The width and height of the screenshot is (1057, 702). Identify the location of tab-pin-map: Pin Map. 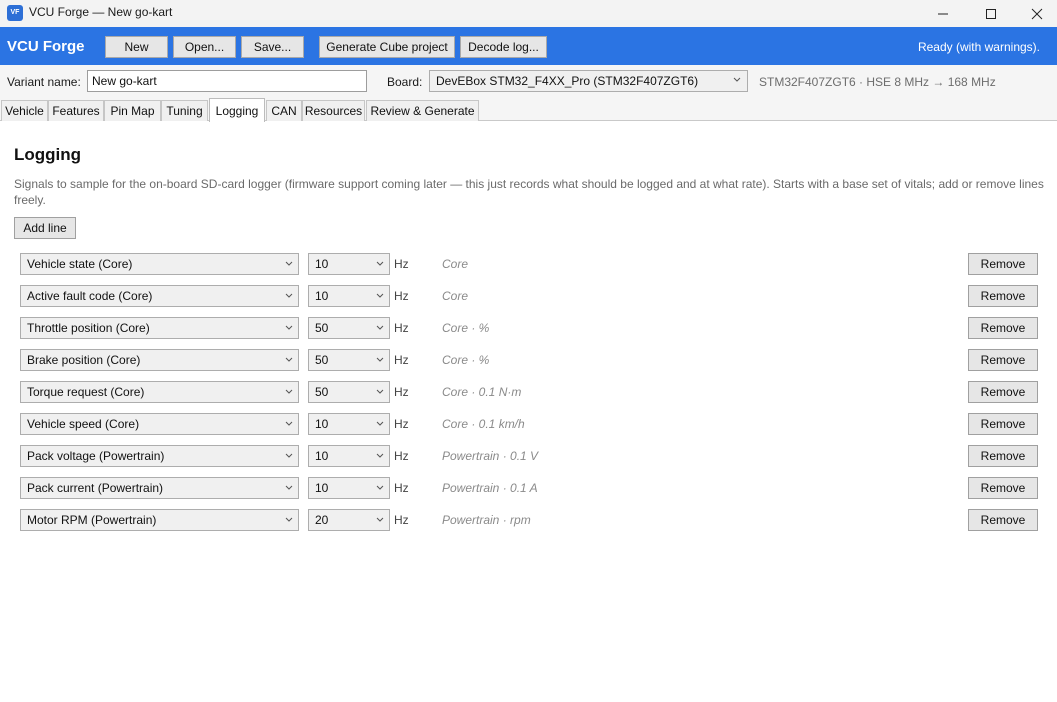
(132, 110).